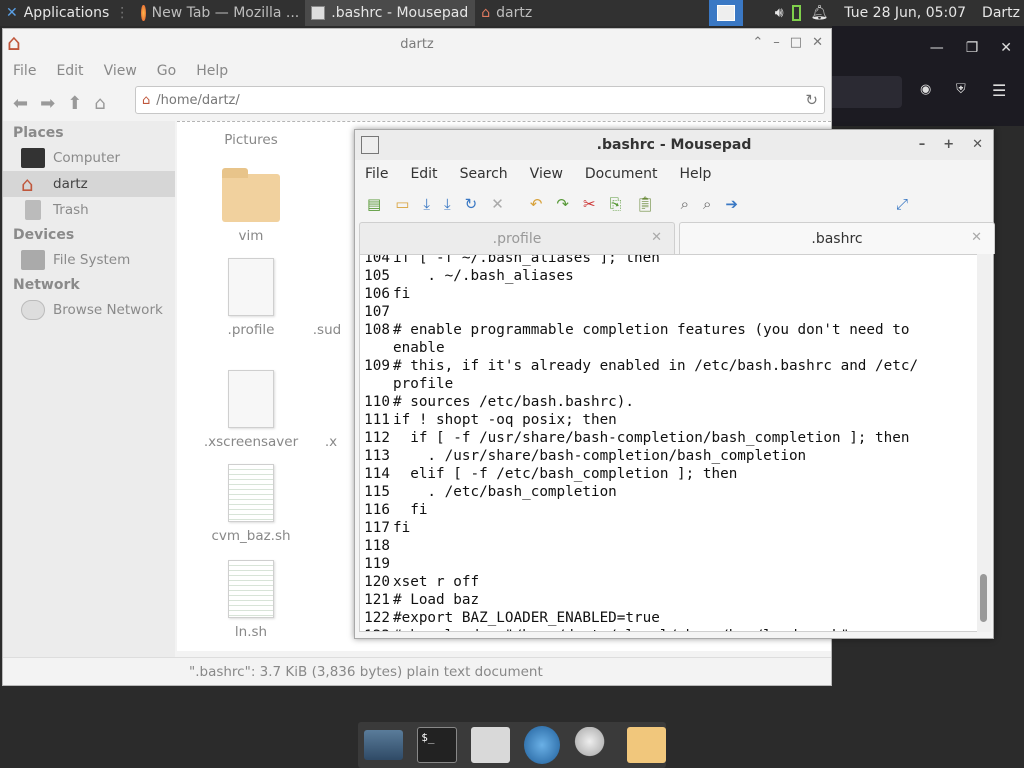 This screenshot has height=768, width=1024. I want to click on code-line: 104 if [ -f ~/.bash_aliases ]; then, so click(669, 261).